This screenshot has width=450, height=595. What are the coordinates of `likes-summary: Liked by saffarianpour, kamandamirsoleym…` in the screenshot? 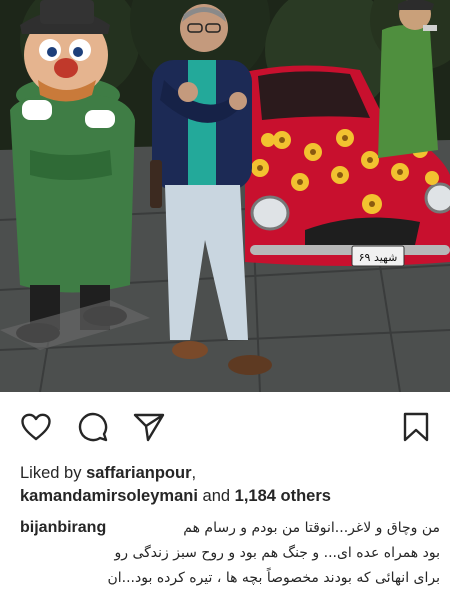 It's located at (230, 485).